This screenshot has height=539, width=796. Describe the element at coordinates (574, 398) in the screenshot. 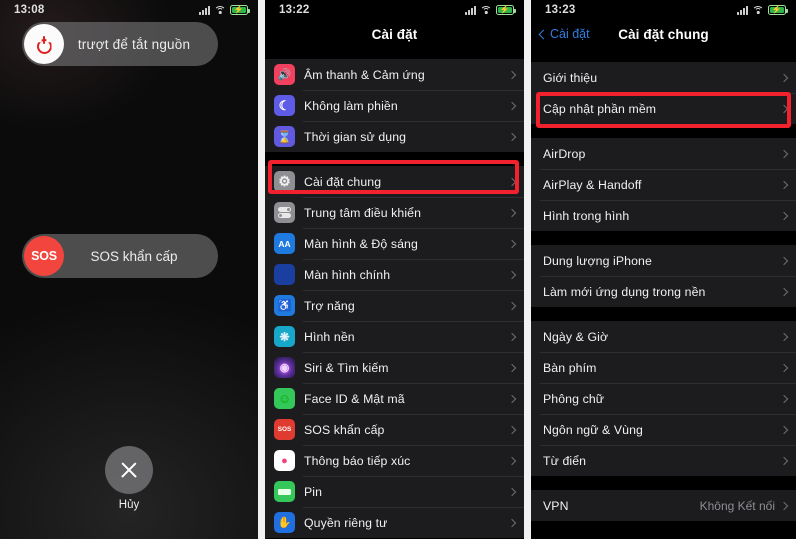

I see `row-label: Phông chữ` at that location.